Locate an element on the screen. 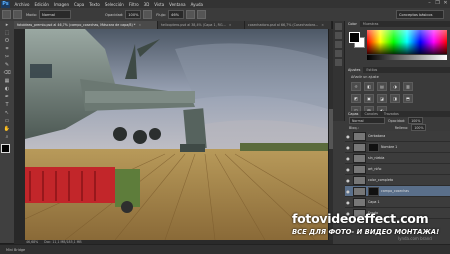 This screenshot has width=450, height=254. color-balance-icon: ▣ is located at coordinates (369, 98).